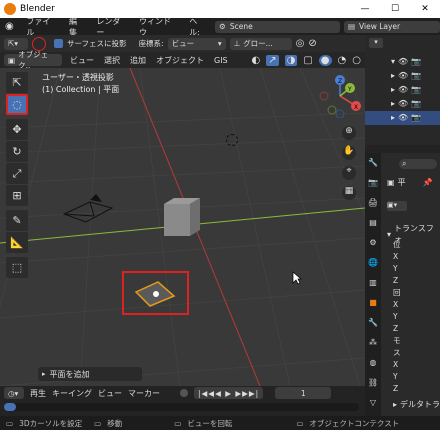  What do you see at coordinates (11, 27) in the screenshot?
I see `blender-menu-icon: ◉` at bounding box center [11, 27].